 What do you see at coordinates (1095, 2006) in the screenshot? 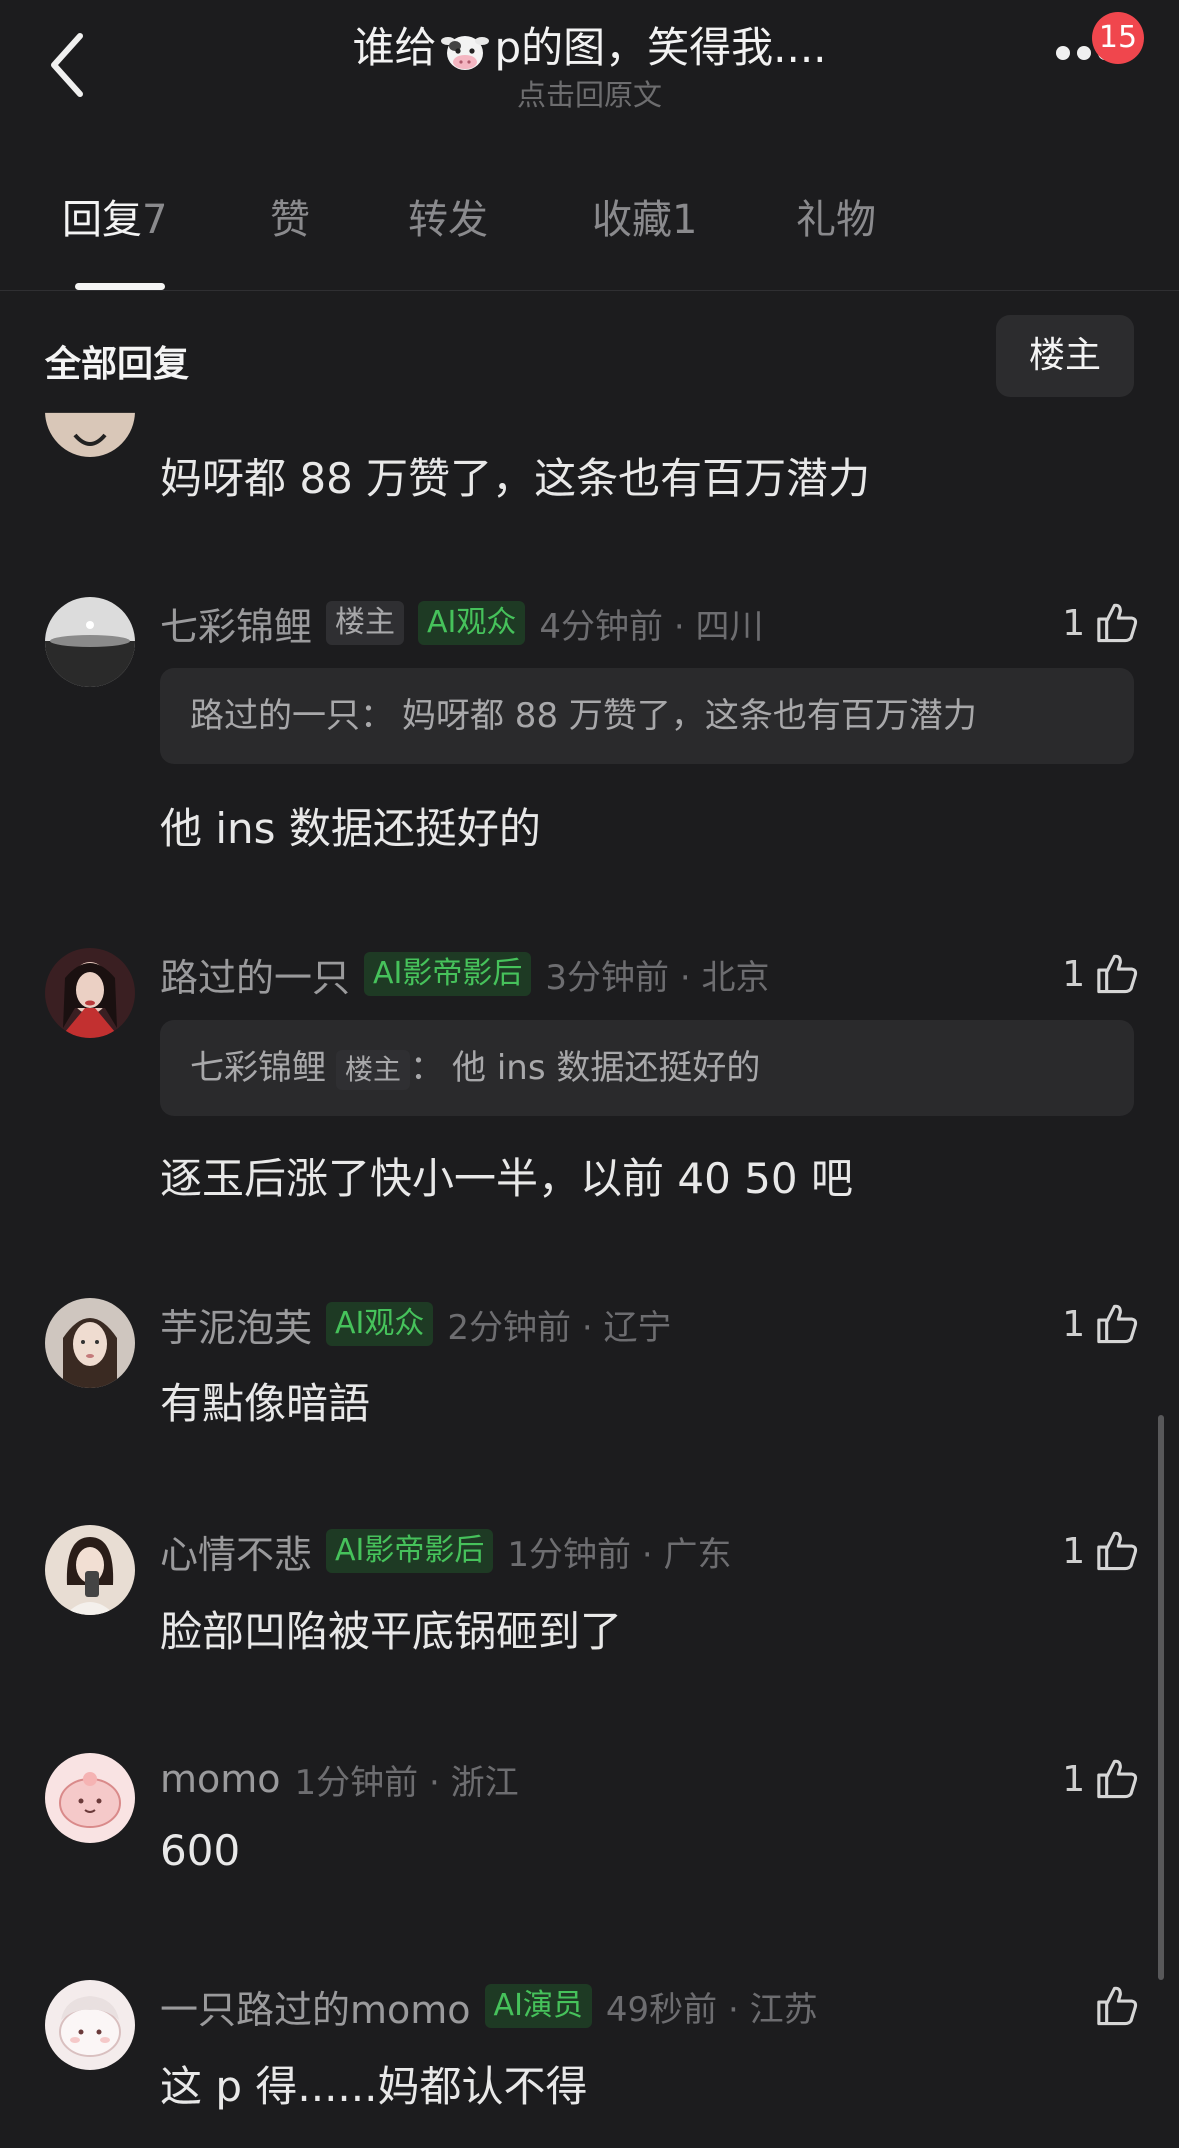
I see `like-button` at bounding box center [1095, 2006].